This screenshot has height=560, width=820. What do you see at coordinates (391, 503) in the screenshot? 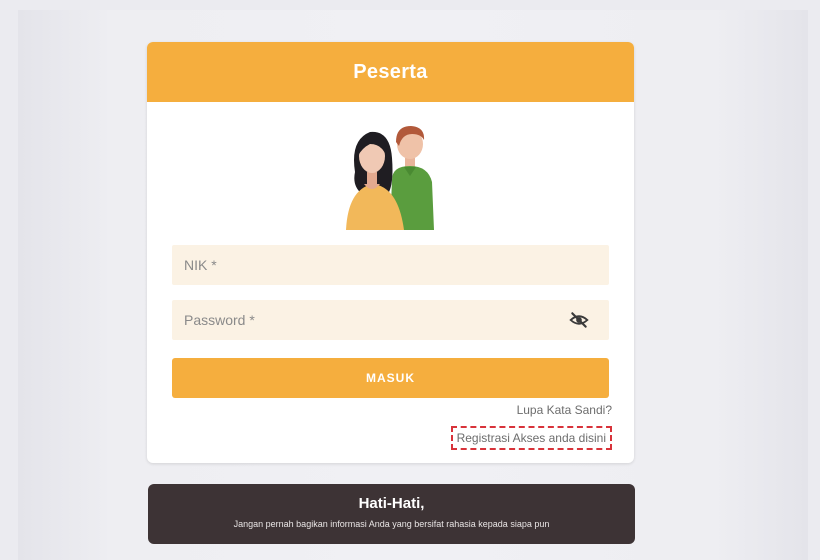
I see `warning-title: Hati-Hati,` at bounding box center [391, 503].